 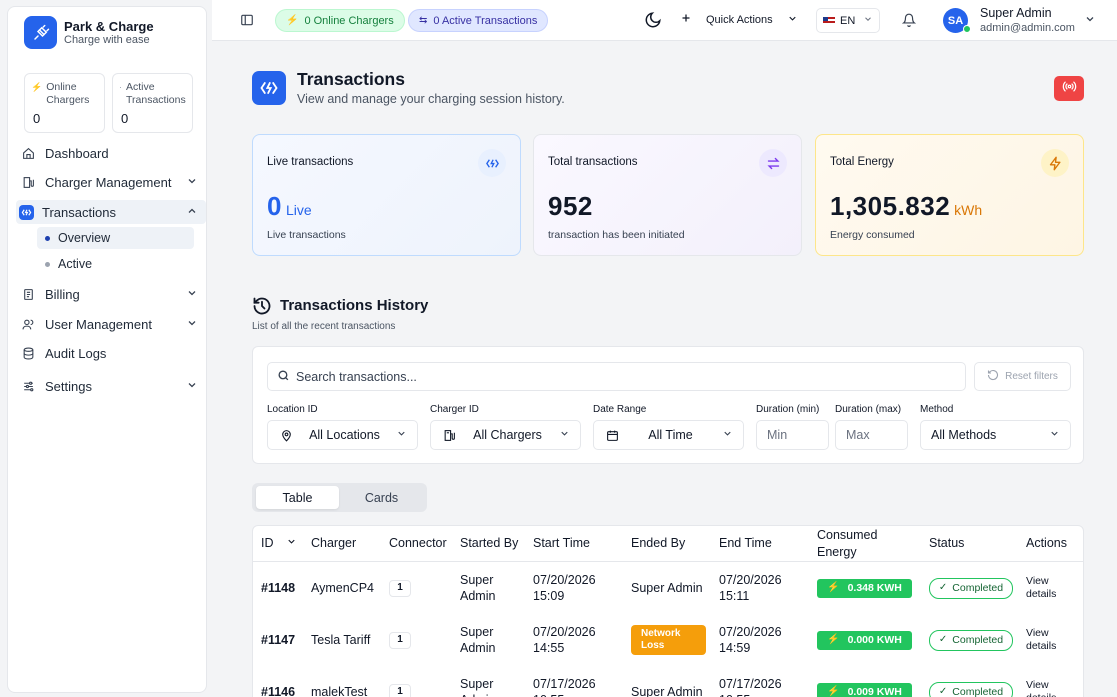 I want to click on chevron-up-icon, so click(x=192, y=212).